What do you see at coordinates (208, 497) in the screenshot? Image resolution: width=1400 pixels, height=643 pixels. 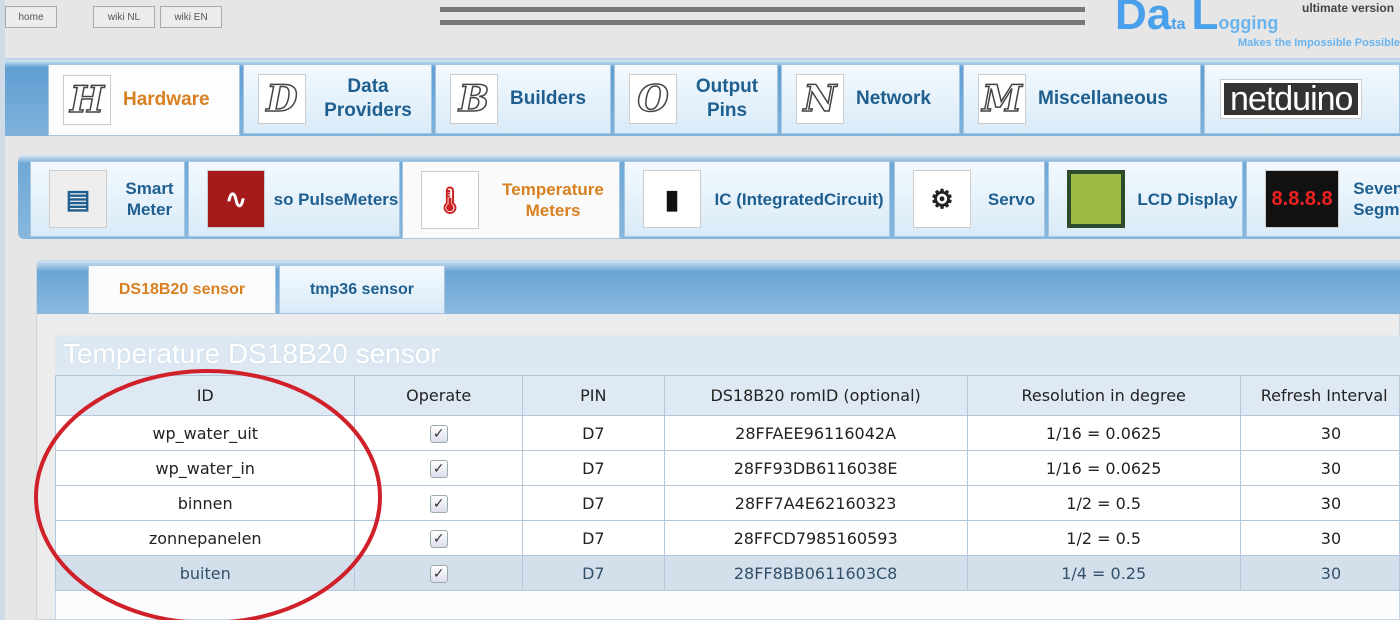 I see `red-circle-annotation` at bounding box center [208, 497].